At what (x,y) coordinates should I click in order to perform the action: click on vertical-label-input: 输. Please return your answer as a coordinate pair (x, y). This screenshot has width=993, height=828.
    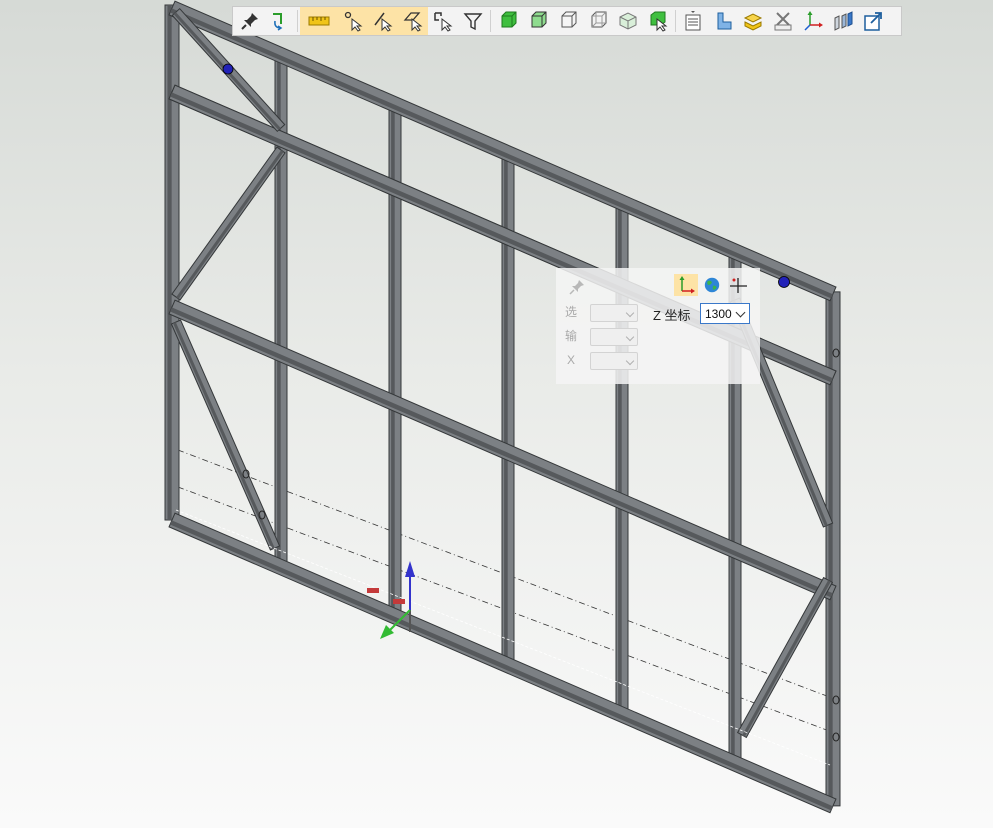
    Looking at the image, I should click on (570, 336).